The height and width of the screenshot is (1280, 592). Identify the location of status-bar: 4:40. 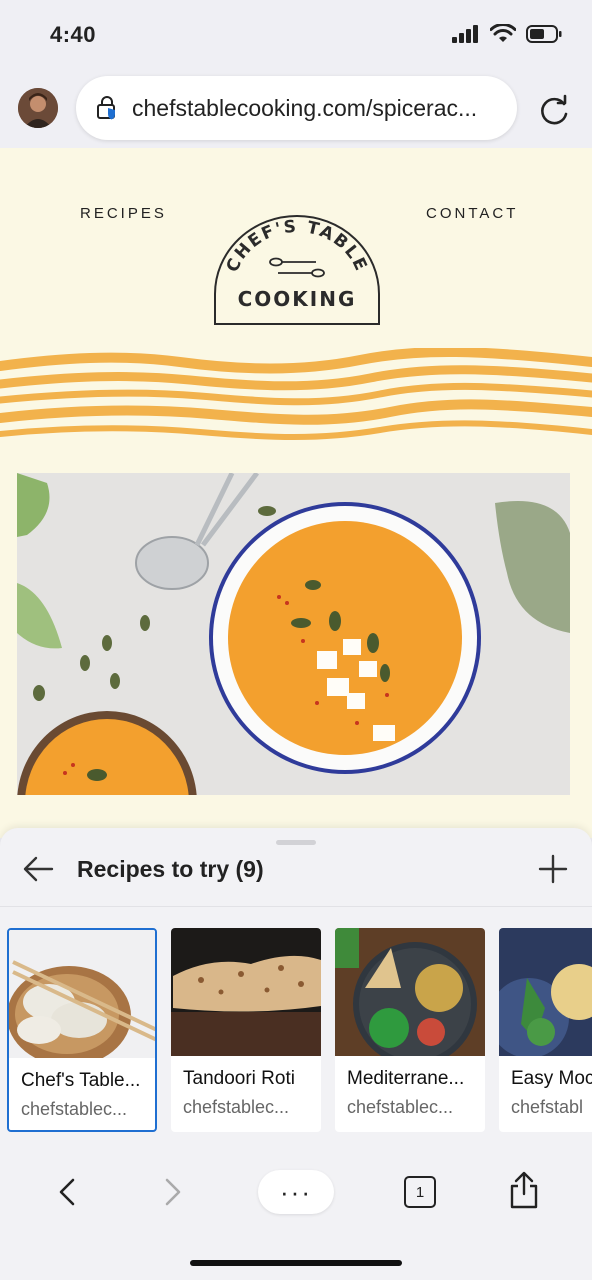
(296, 36).